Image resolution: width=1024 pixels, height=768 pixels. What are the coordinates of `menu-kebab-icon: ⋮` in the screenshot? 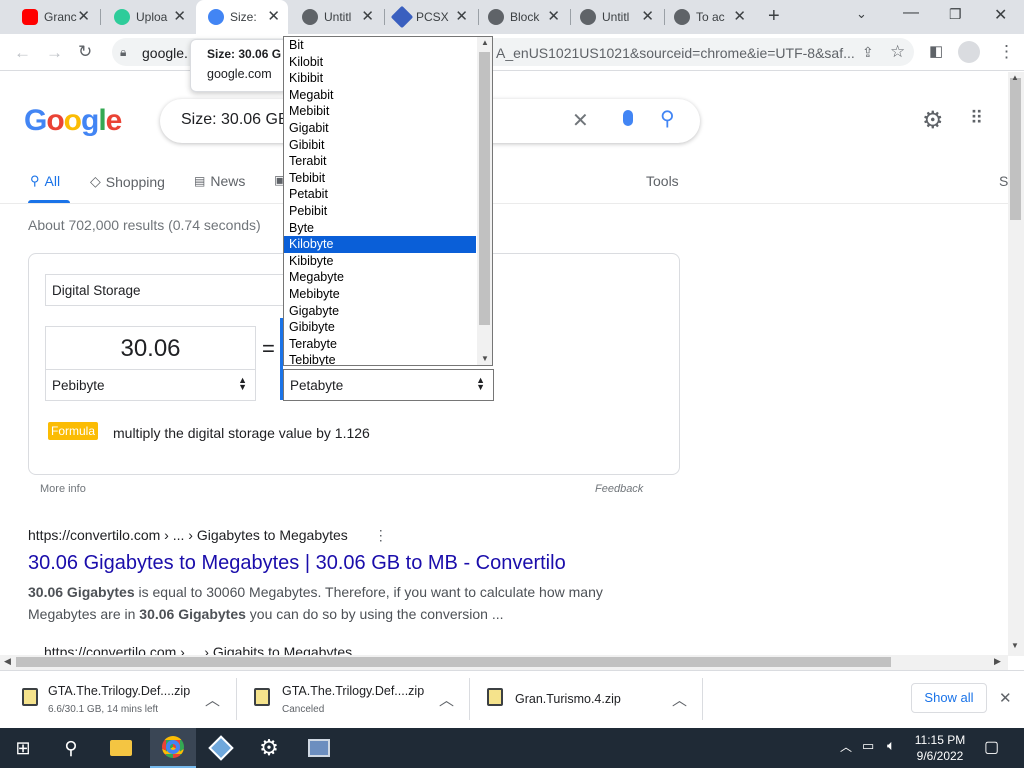 It's located at (1006, 51).